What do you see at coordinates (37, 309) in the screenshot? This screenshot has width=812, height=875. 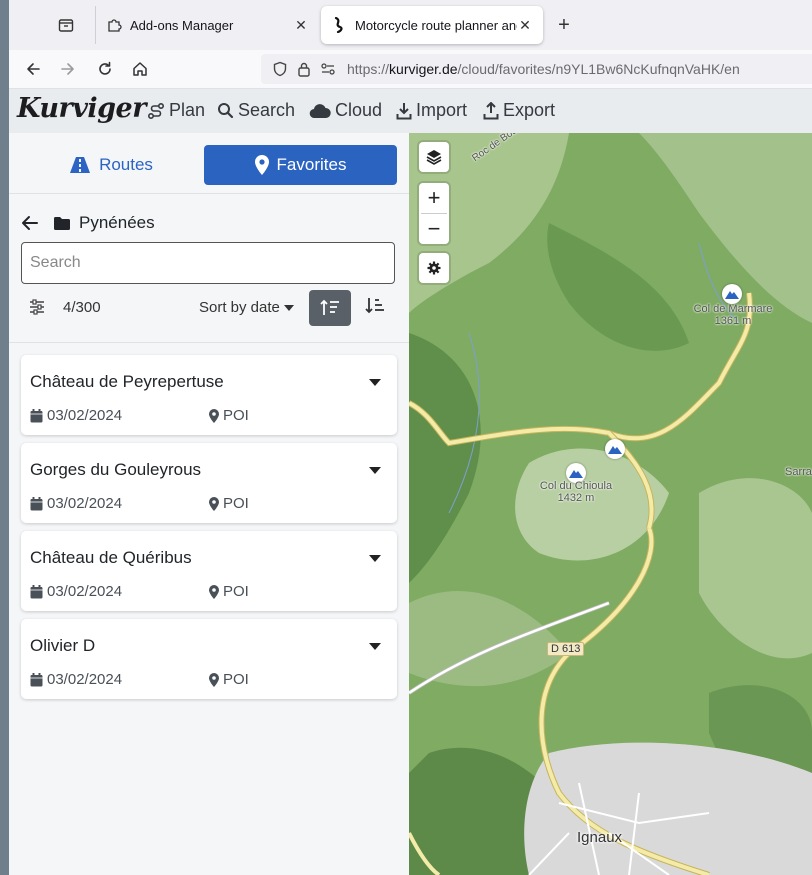 I see `sliders-icon` at bounding box center [37, 309].